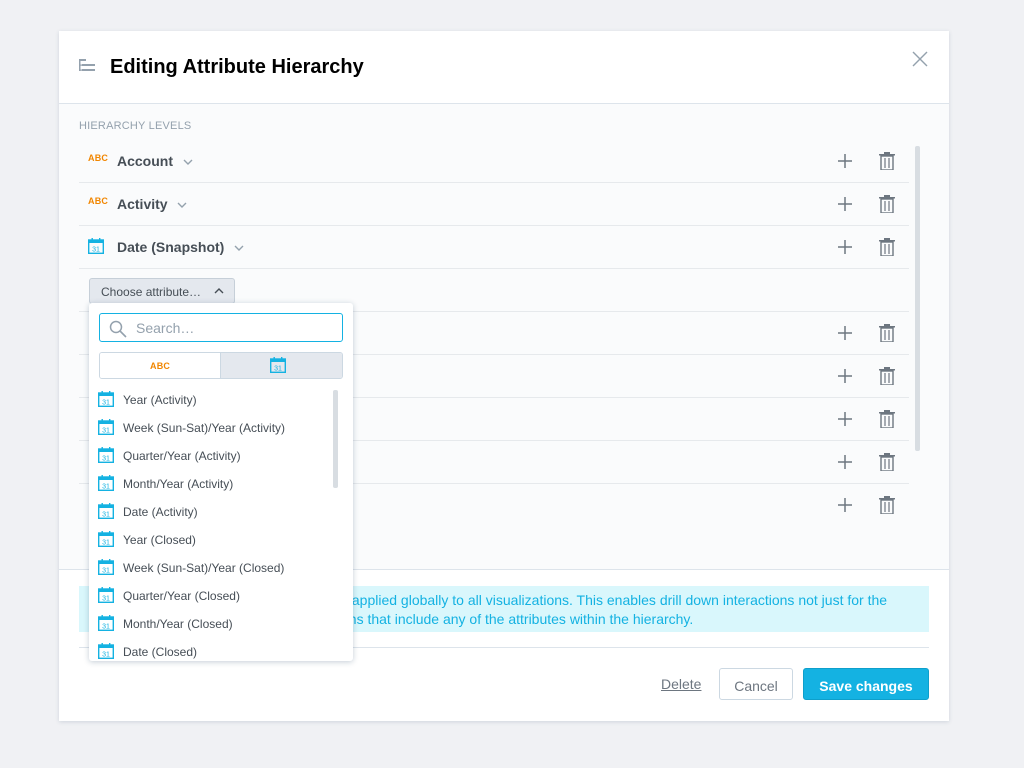 This screenshot has height=768, width=1024. I want to click on attribute-label: Week (Sun-Sat)/Year (Closed), so click(204, 568).